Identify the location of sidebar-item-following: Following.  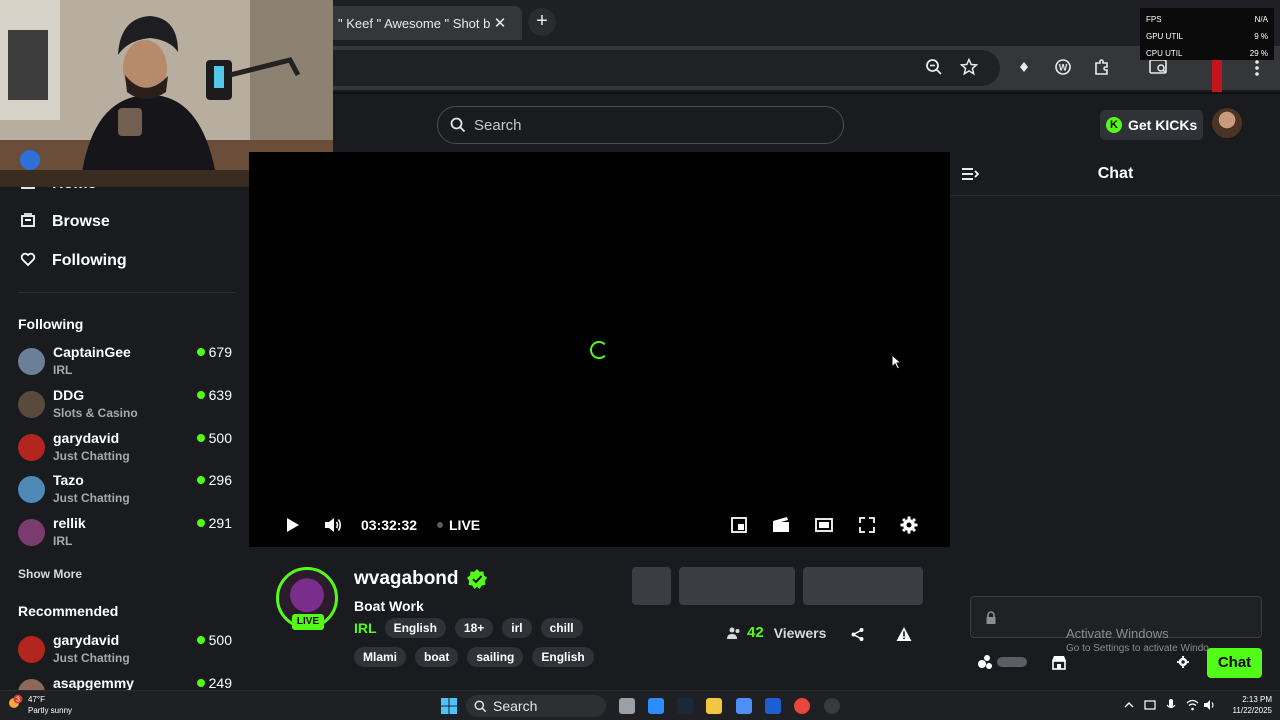
(72, 261).